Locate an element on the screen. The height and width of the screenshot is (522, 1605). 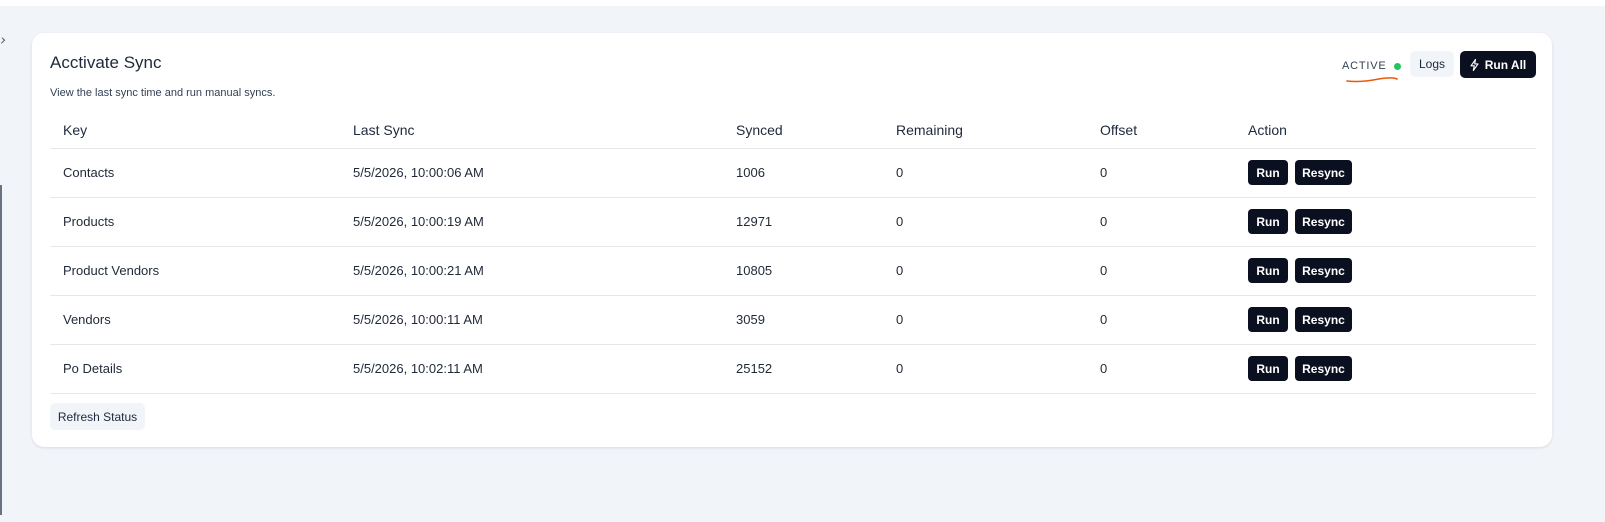
column-header-key: Key is located at coordinates (195, 130).